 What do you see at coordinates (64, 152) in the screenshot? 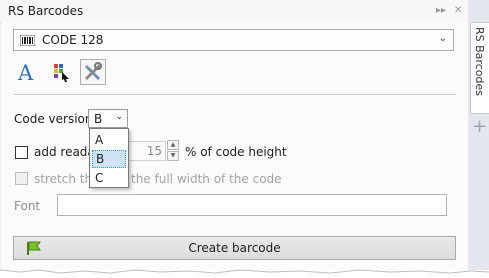
I see `readable-text-label: add reada` at bounding box center [64, 152].